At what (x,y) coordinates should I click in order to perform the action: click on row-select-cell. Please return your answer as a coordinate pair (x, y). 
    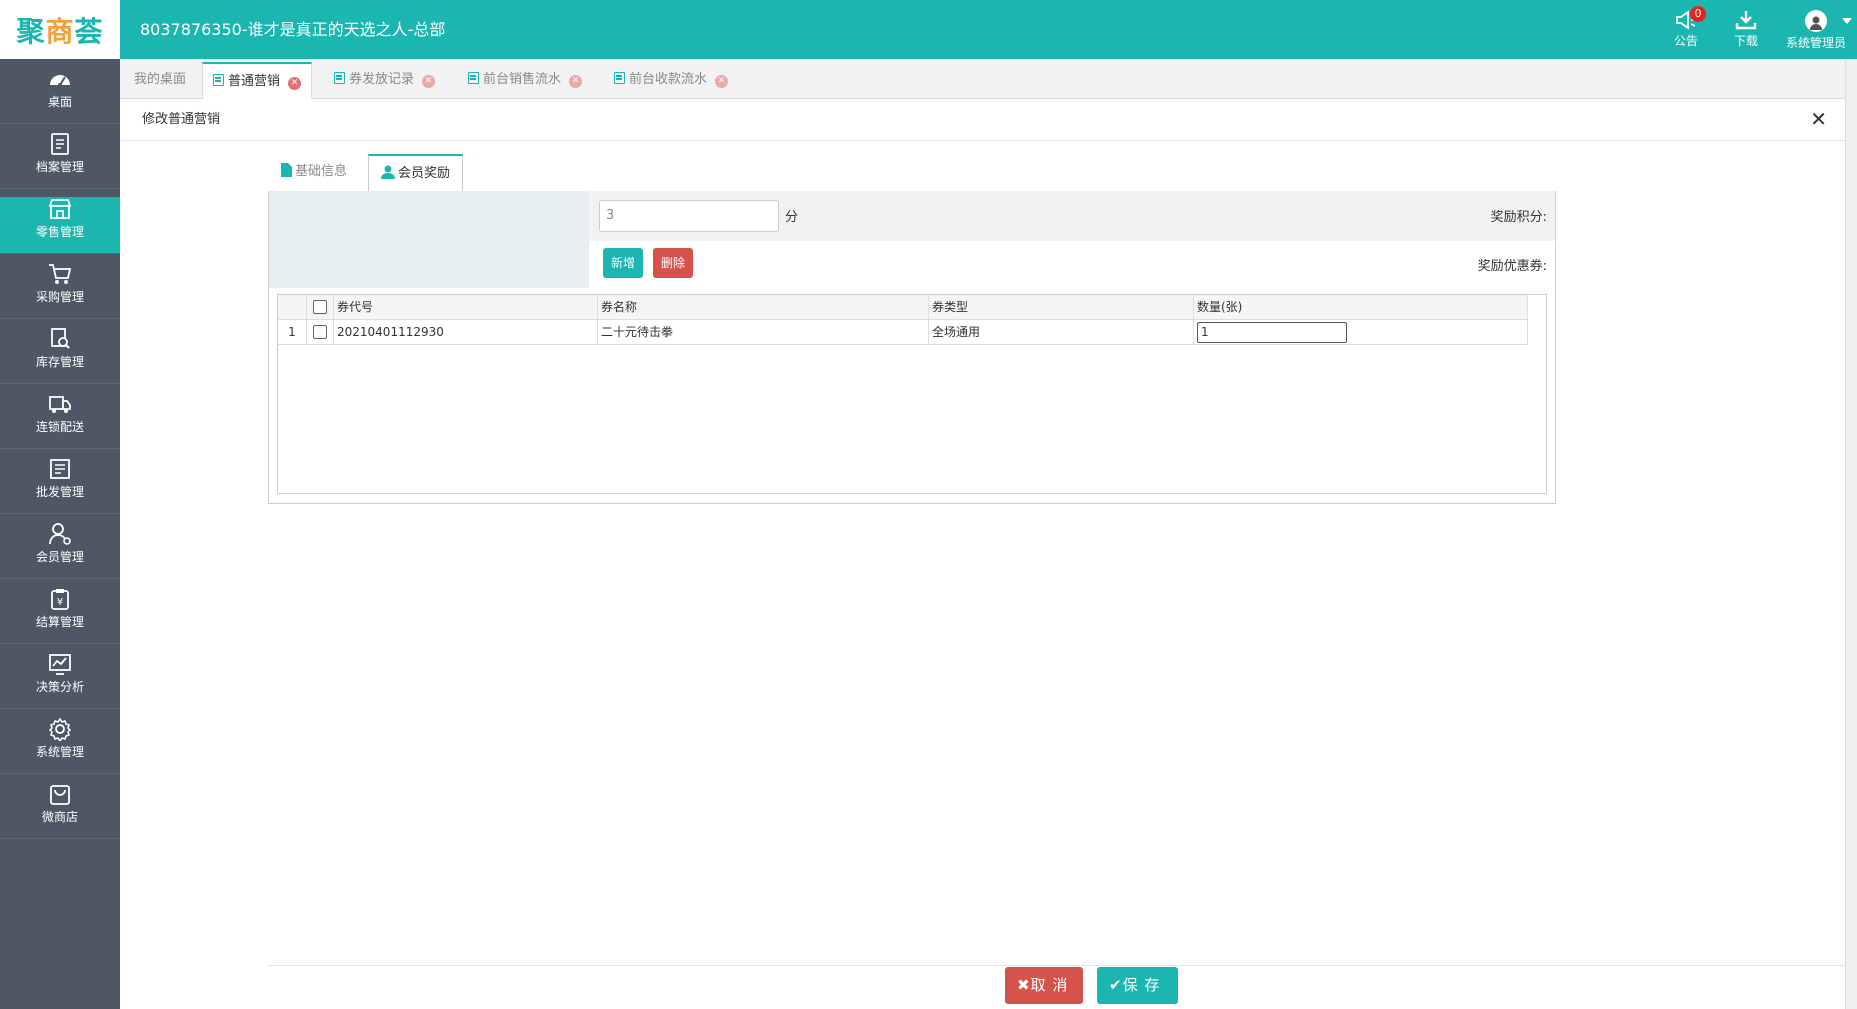
    Looking at the image, I should click on (320, 332).